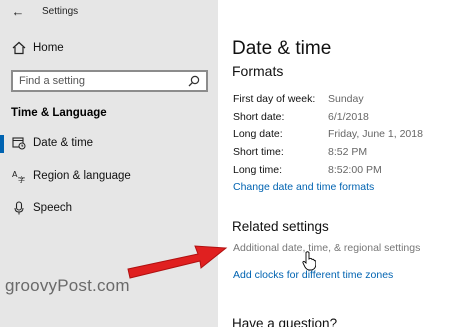 The height and width of the screenshot is (327, 474). I want to click on question-heading: Have a question?, so click(285, 321).